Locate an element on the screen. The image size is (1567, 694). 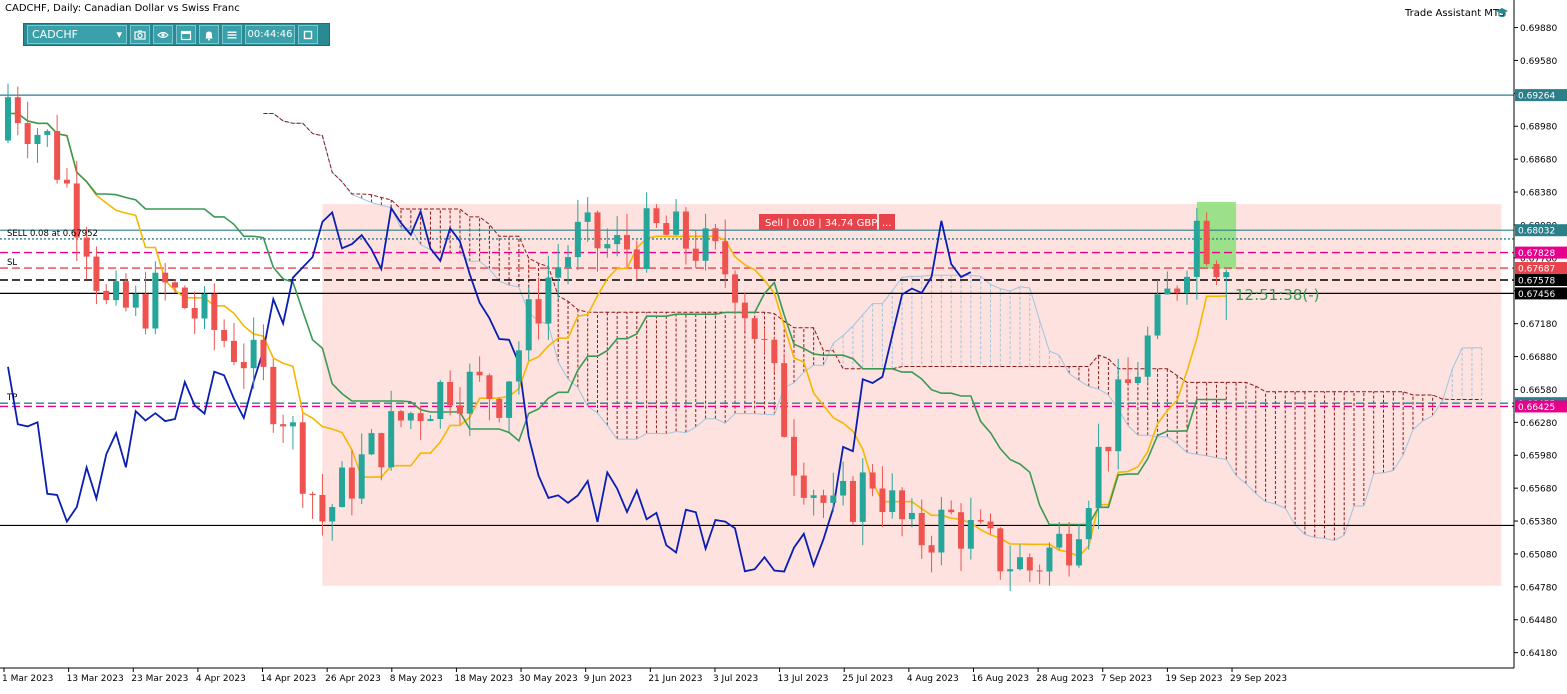
menu-icon is located at coordinates (232, 34).